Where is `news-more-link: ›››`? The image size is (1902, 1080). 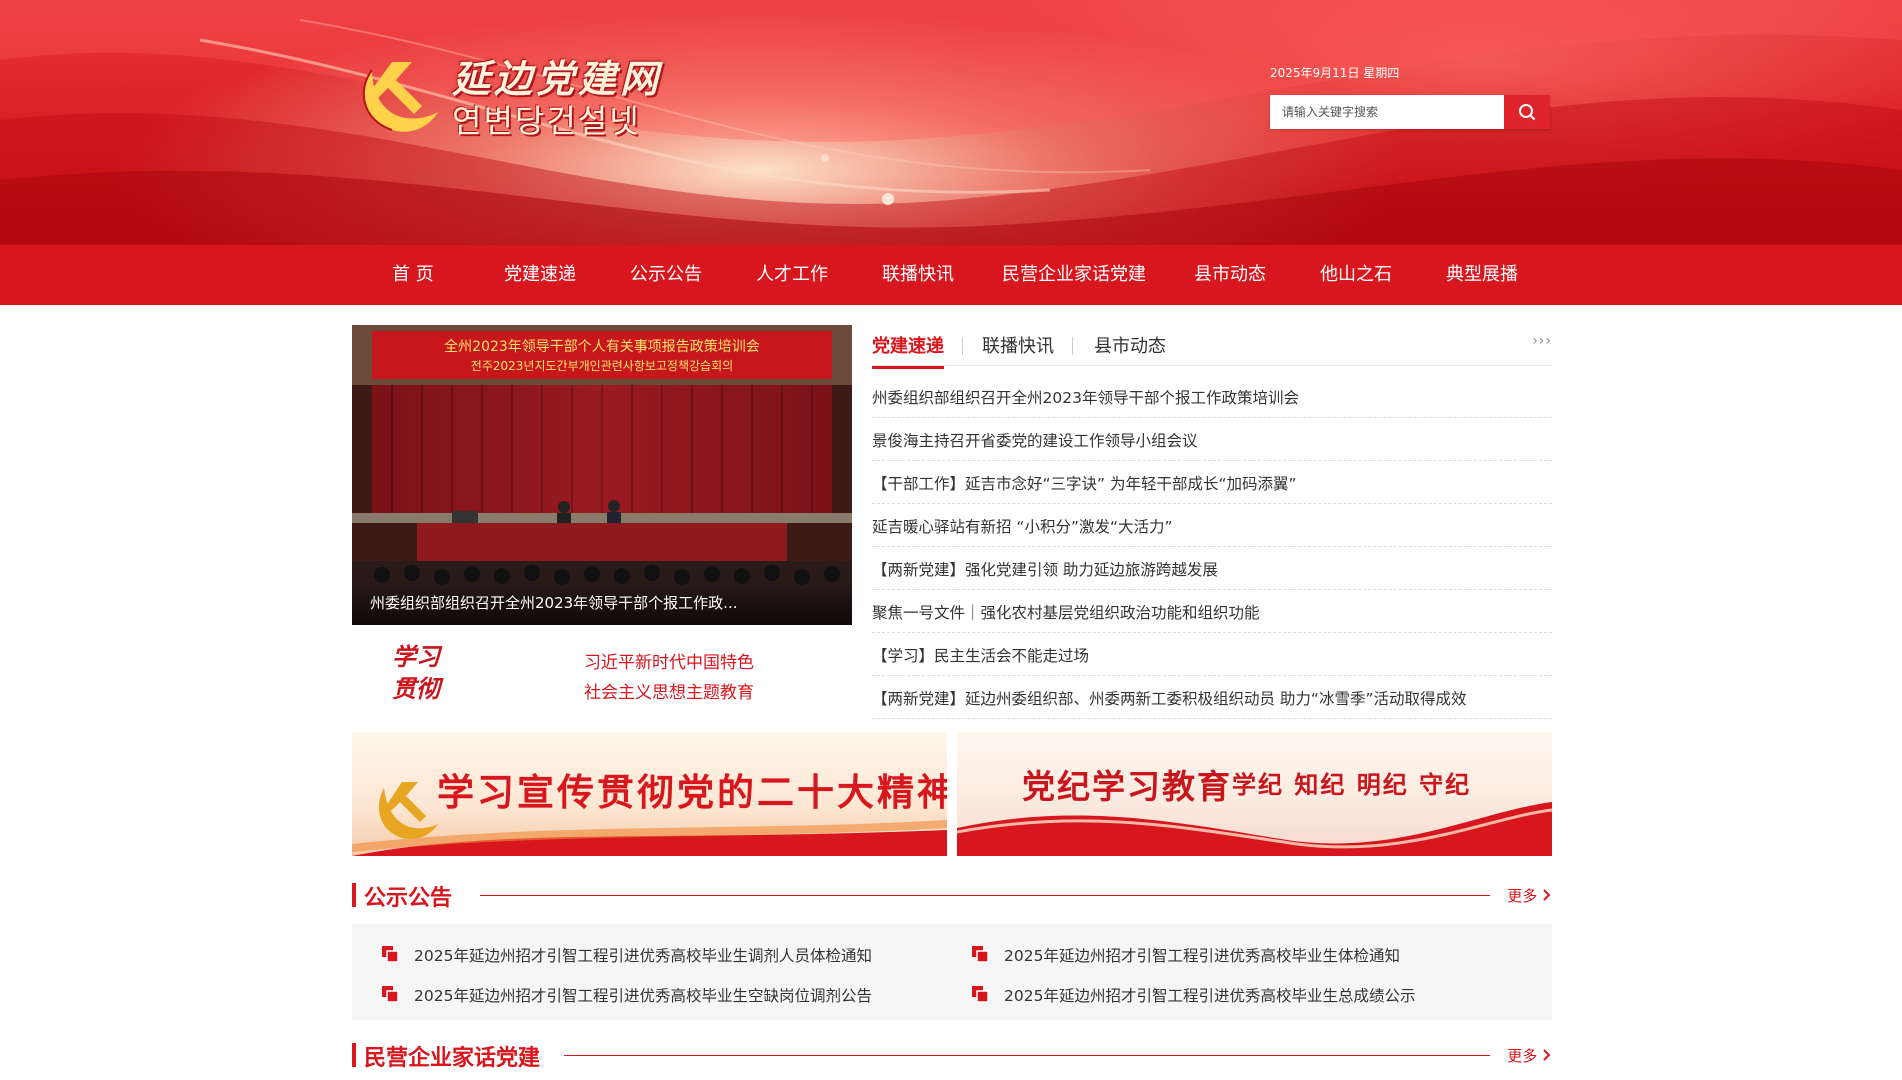
news-more-link: ››› is located at coordinates (1542, 341).